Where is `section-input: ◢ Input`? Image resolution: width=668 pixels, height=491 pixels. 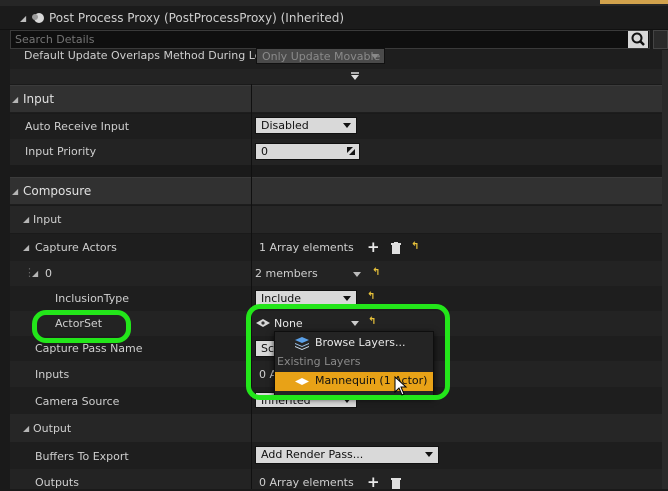 section-input: ◢ Input is located at coordinates (336, 99).